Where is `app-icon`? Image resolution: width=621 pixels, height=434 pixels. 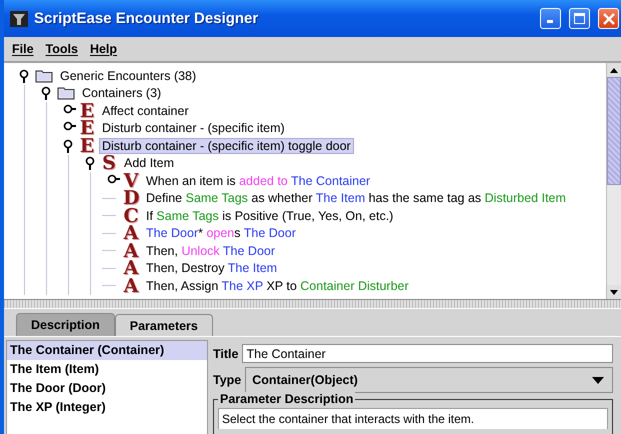 app-icon is located at coordinates (19, 18).